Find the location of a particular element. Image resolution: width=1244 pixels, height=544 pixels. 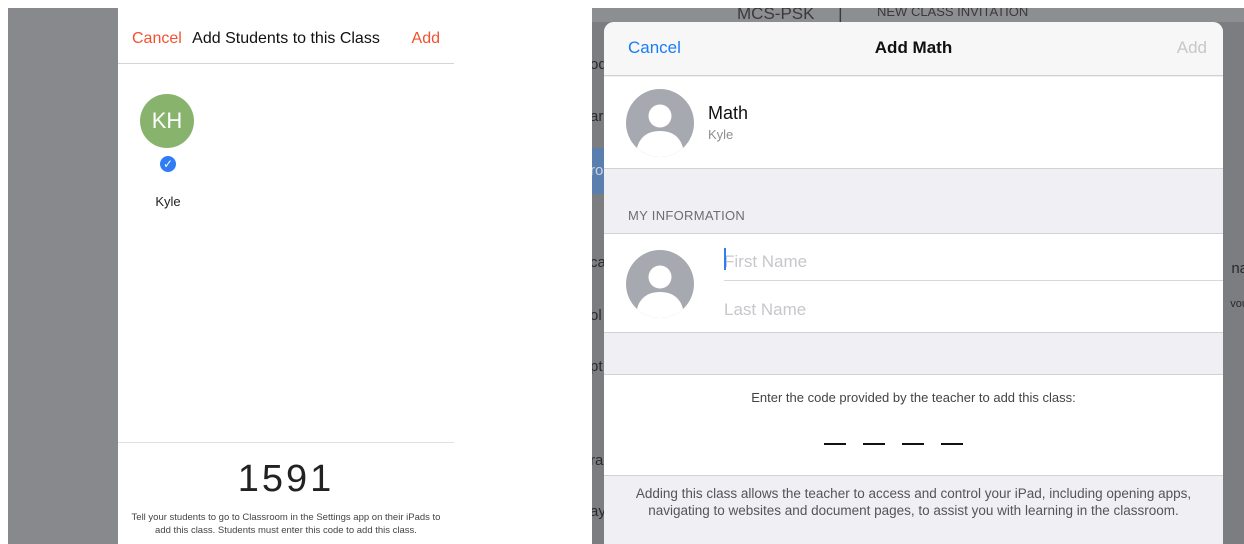

class-name: Math is located at coordinates (728, 113).